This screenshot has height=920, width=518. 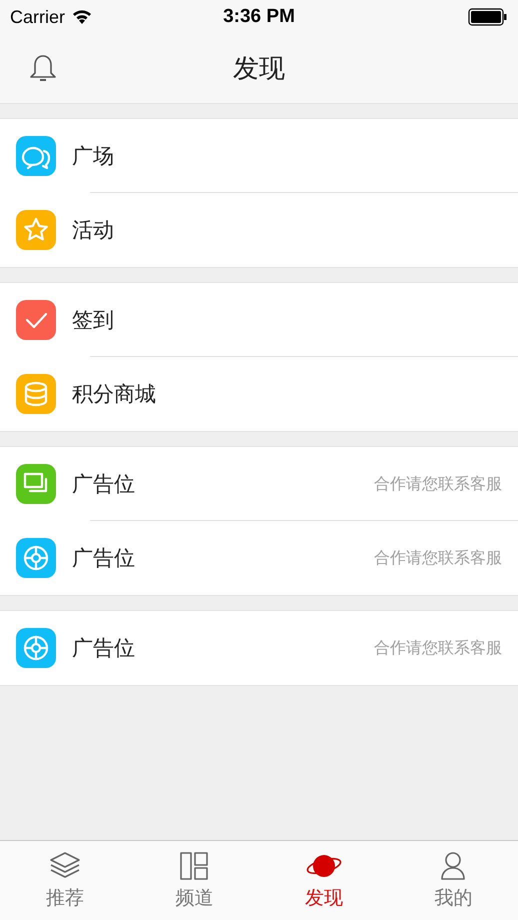 I want to click on battery-icon, so click(x=488, y=17).